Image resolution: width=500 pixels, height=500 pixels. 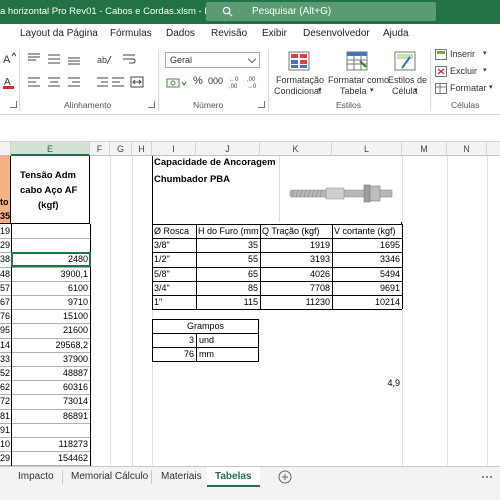 What do you see at coordinates (174, 274) in the screenshot?
I see `anchor-data-cell: 5/8"` at bounding box center [174, 274].